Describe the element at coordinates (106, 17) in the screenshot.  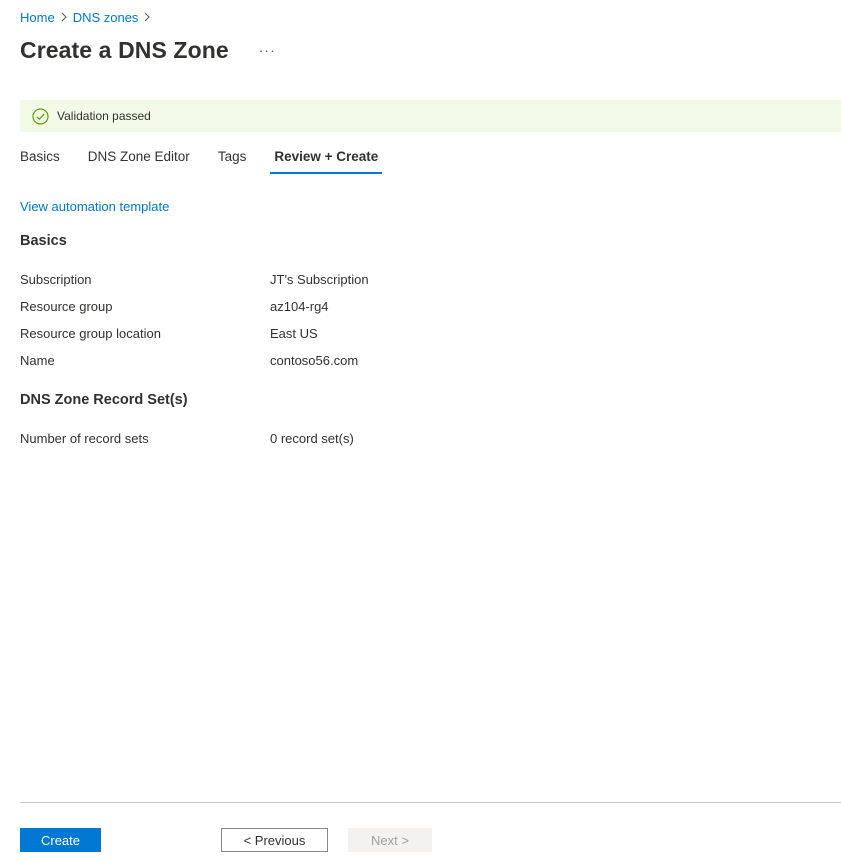
I see `breadcrumb-dns-zones-link: DNS zones` at that location.